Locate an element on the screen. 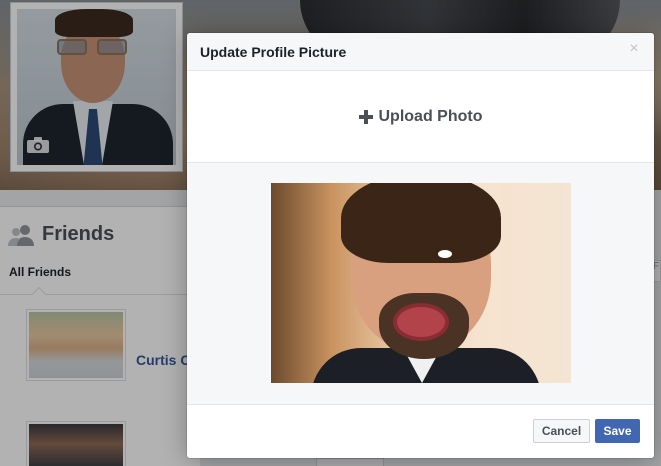  cancel-button: Cancel is located at coordinates (561, 431).